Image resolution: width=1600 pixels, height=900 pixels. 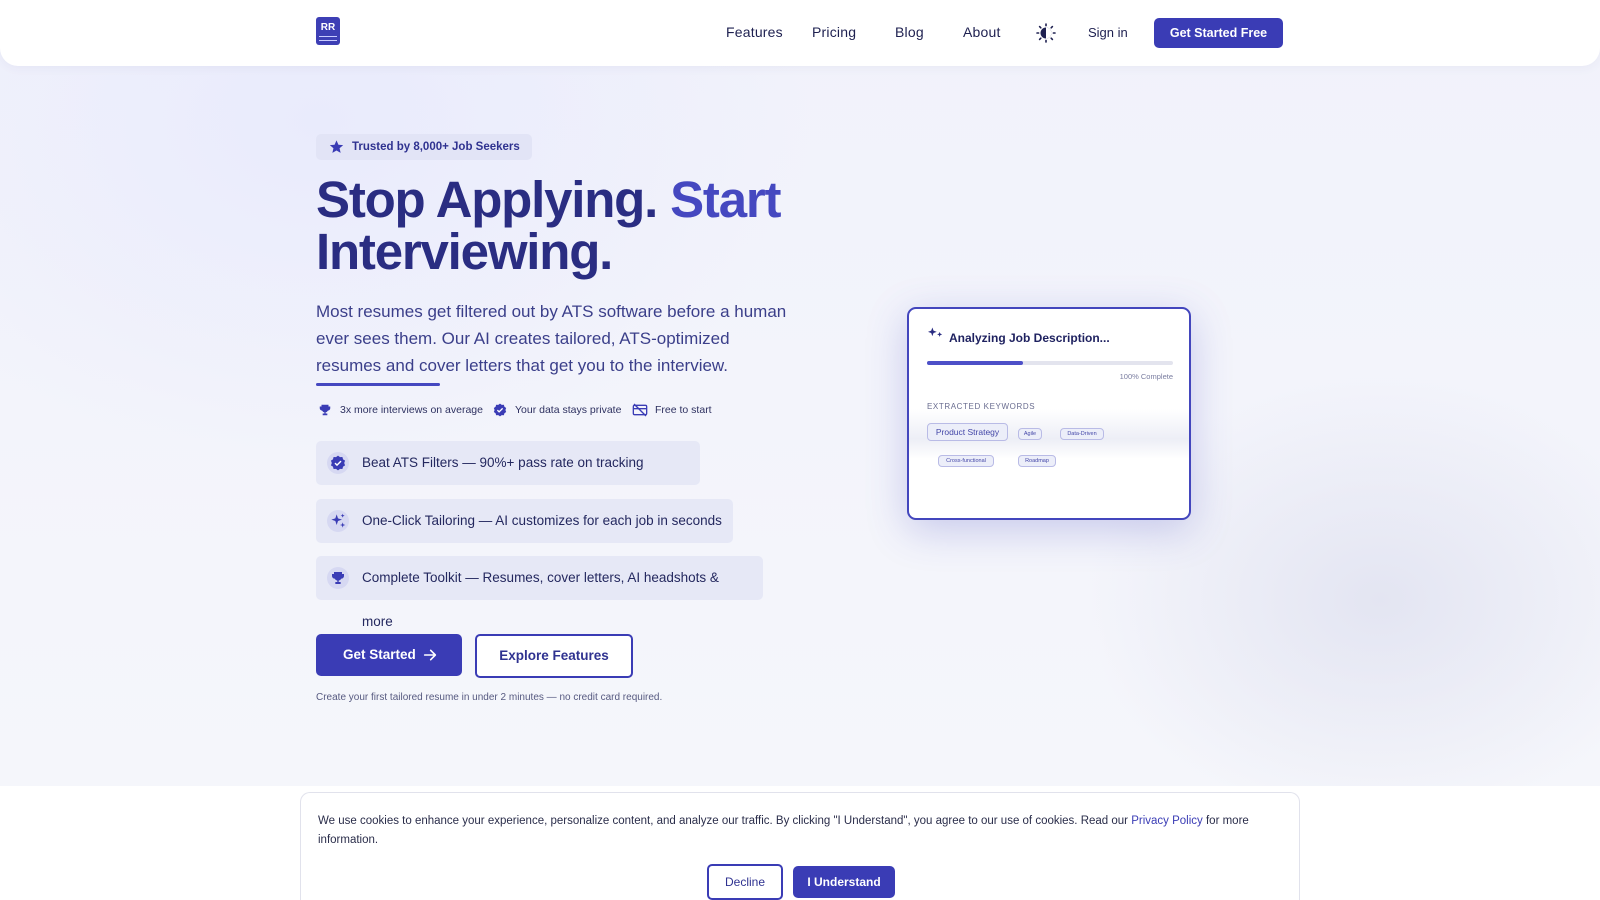 I want to click on stat-free: Free to start, so click(x=683, y=410).